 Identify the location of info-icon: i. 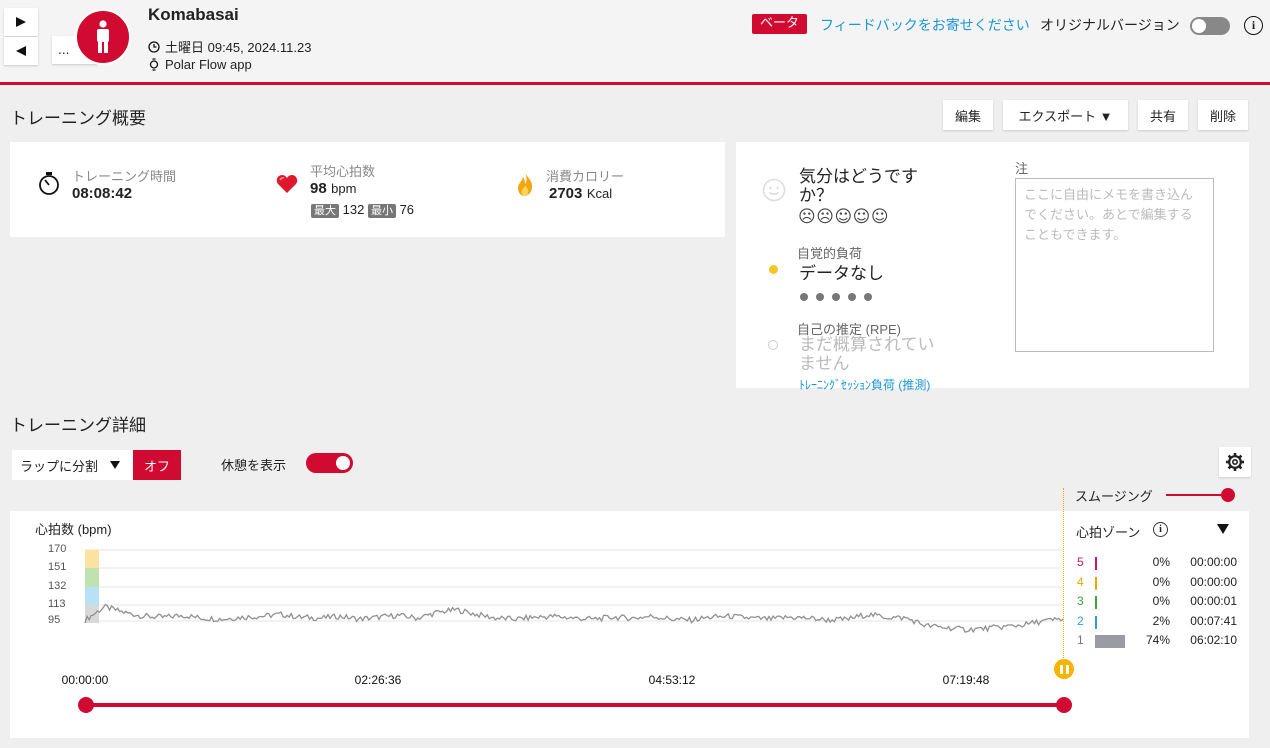
(1253, 25).